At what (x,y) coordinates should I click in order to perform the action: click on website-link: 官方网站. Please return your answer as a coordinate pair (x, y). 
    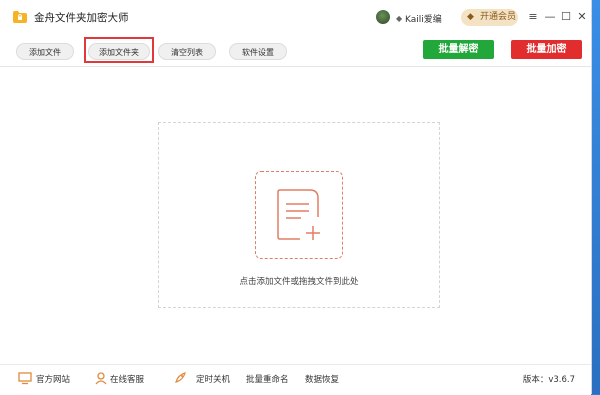
    Looking at the image, I should click on (53, 379).